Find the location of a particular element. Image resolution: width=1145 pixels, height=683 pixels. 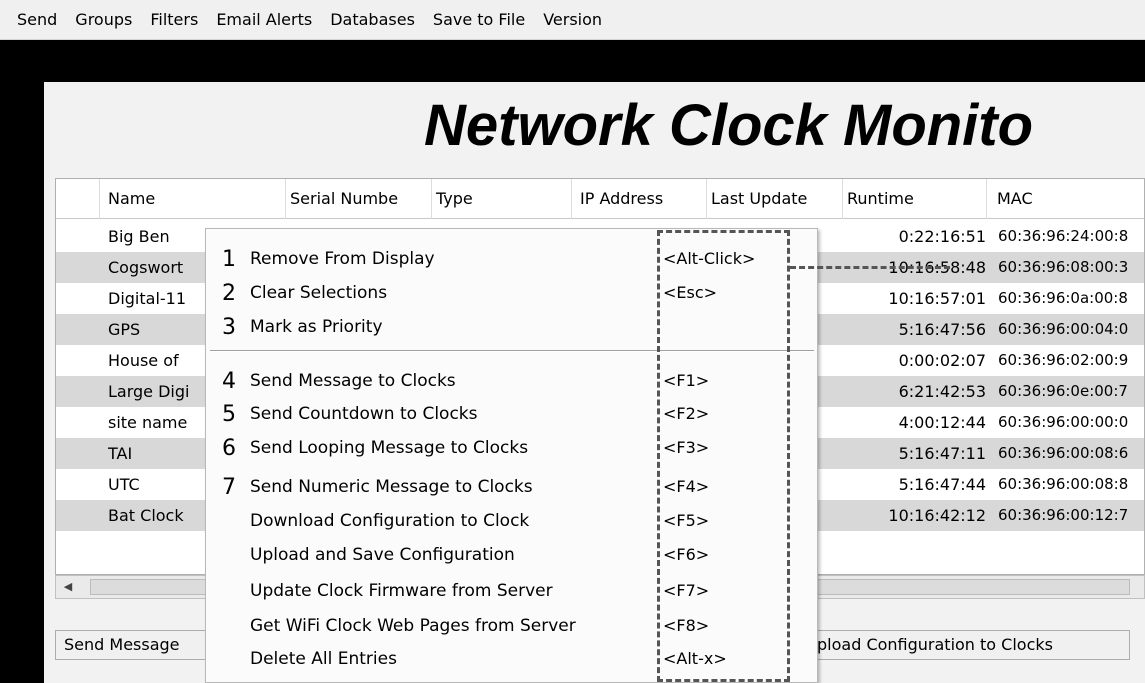

cell-runtime: 5:16:47:56 is located at coordinates (942, 329).